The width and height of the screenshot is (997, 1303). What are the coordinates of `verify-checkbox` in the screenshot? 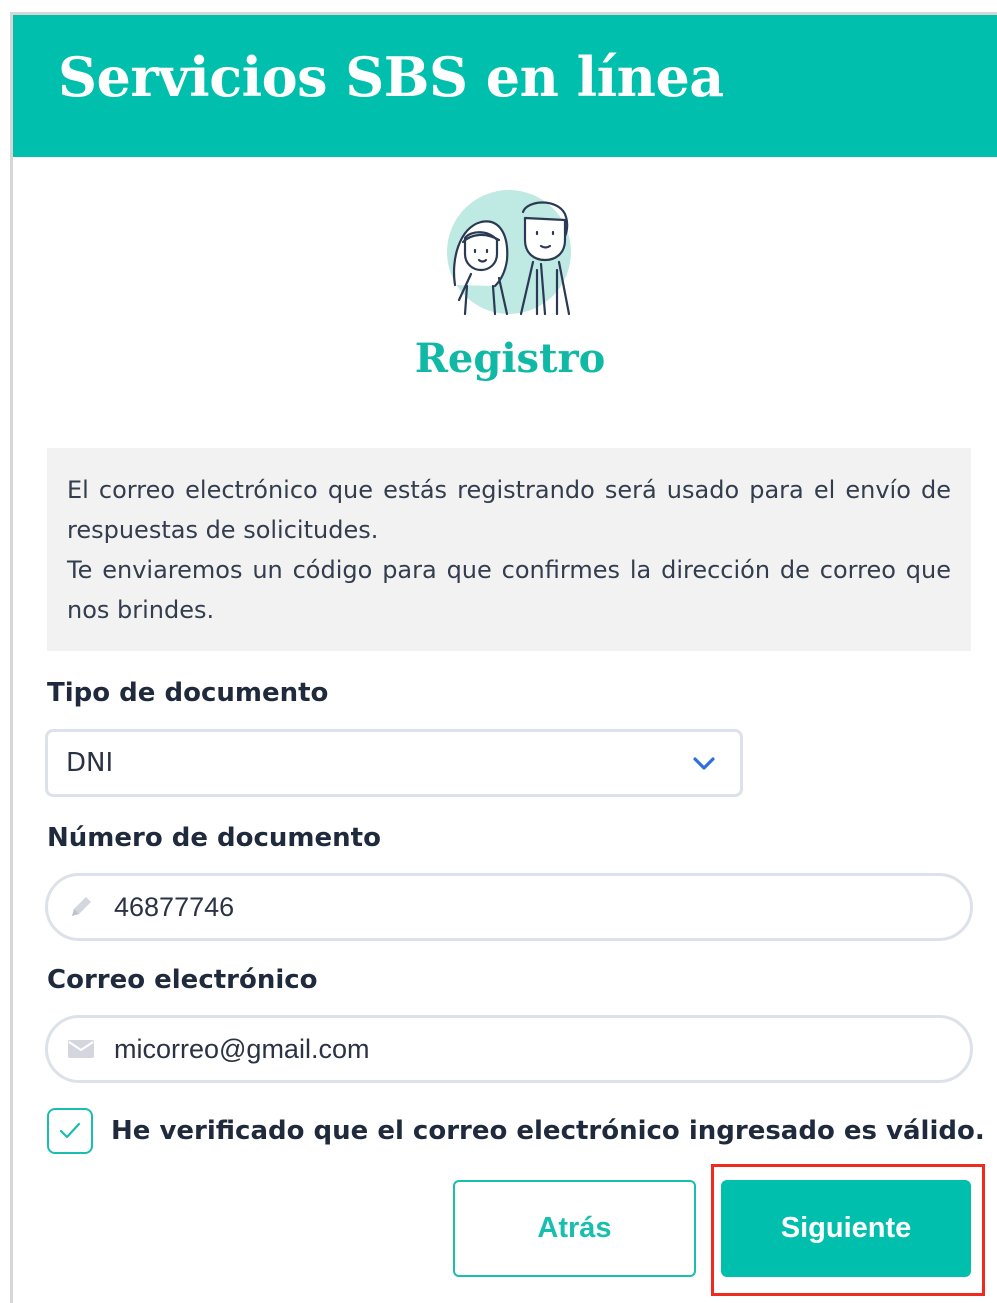 It's located at (70, 1131).